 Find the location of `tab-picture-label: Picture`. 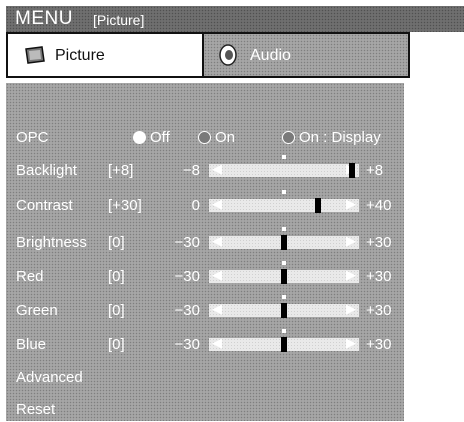

tab-picture-label: Picture is located at coordinates (80, 55).